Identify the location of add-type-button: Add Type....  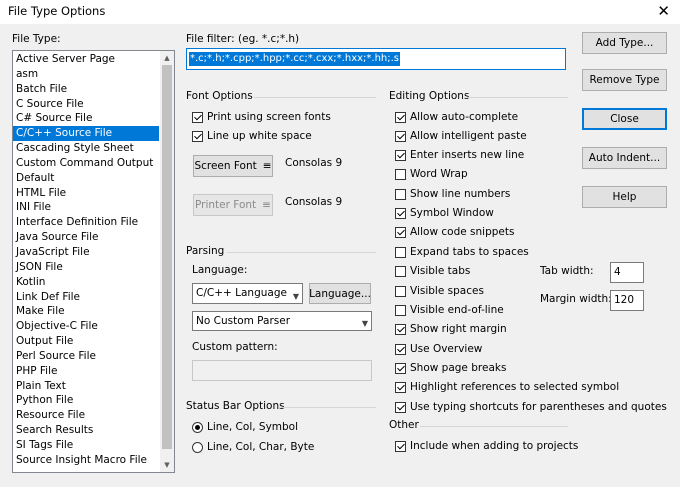
(624, 43).